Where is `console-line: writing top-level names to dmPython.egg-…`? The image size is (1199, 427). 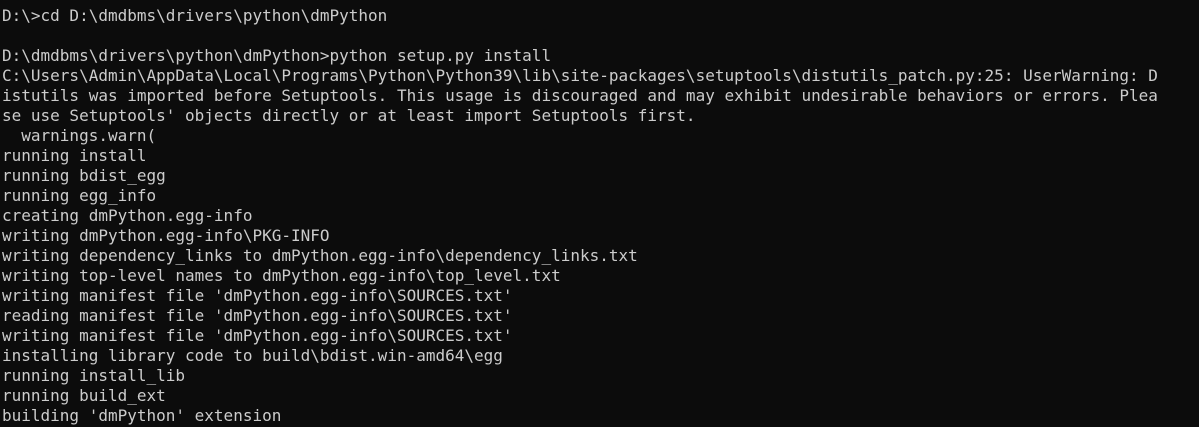
console-line: writing top-level names to dmPython.egg-… is located at coordinates (281, 275).